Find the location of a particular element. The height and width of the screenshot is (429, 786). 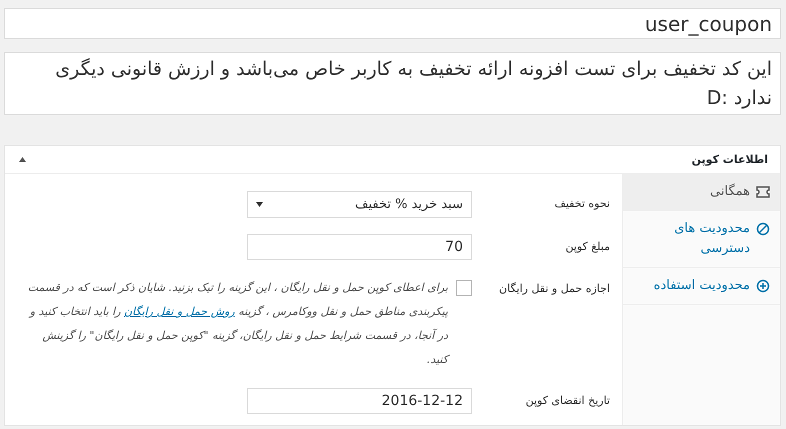

field-label: مبلغ کوپن is located at coordinates (587, 247).